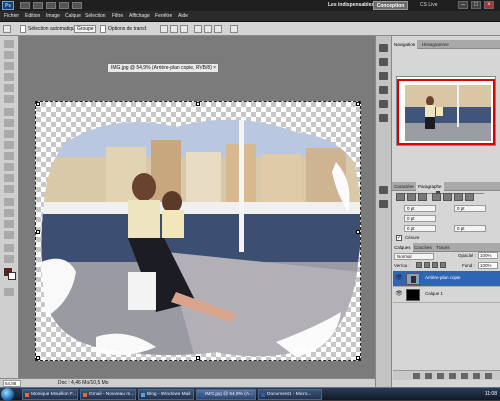  What do you see at coordinates (446, 279) in the screenshot?
I see `layer-row-background-copy: 👁 Arrière-plan copie` at bounding box center [446, 279].